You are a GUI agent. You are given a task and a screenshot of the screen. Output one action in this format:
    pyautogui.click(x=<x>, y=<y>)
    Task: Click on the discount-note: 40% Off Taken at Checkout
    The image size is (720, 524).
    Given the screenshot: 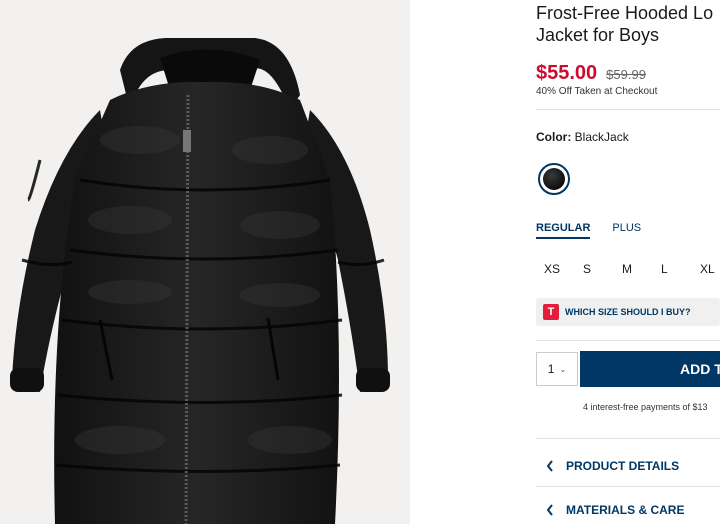 What is the action you would take?
    pyautogui.click(x=597, y=91)
    